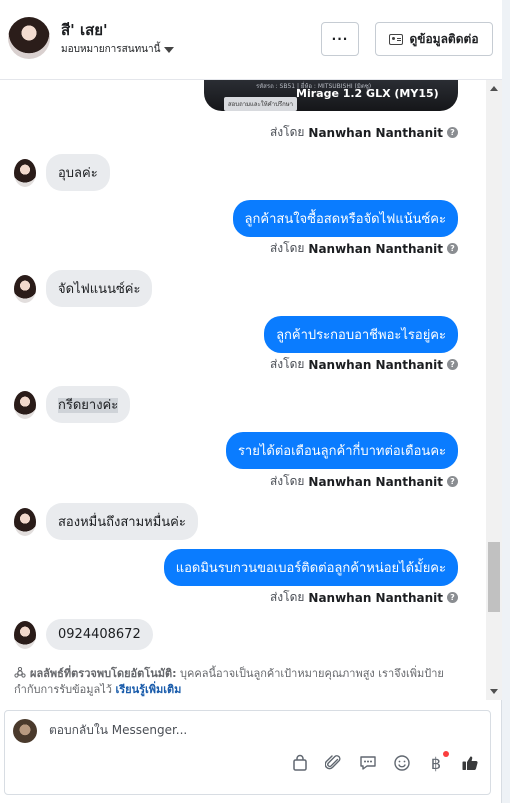 The height and width of the screenshot is (803, 510). I want to click on more-label: ···, so click(340, 39).